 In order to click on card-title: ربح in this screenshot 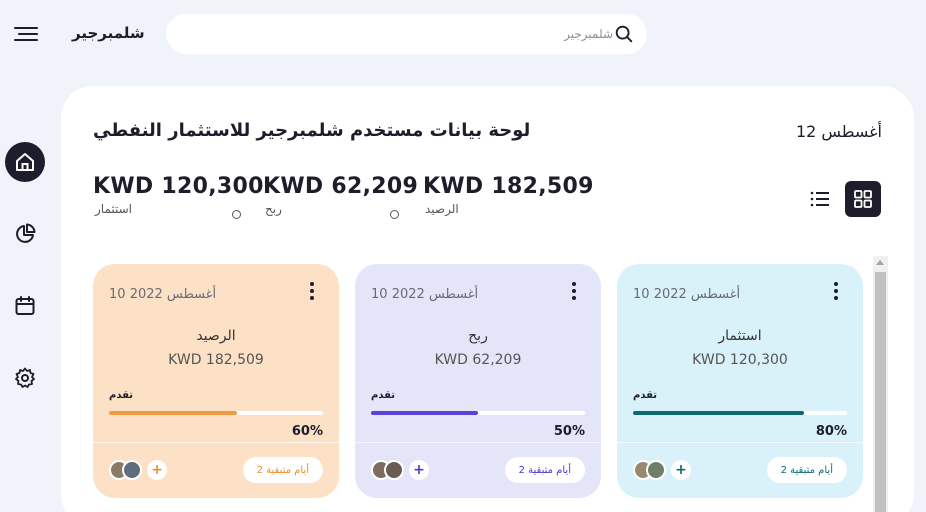, I will do `click(478, 336)`.